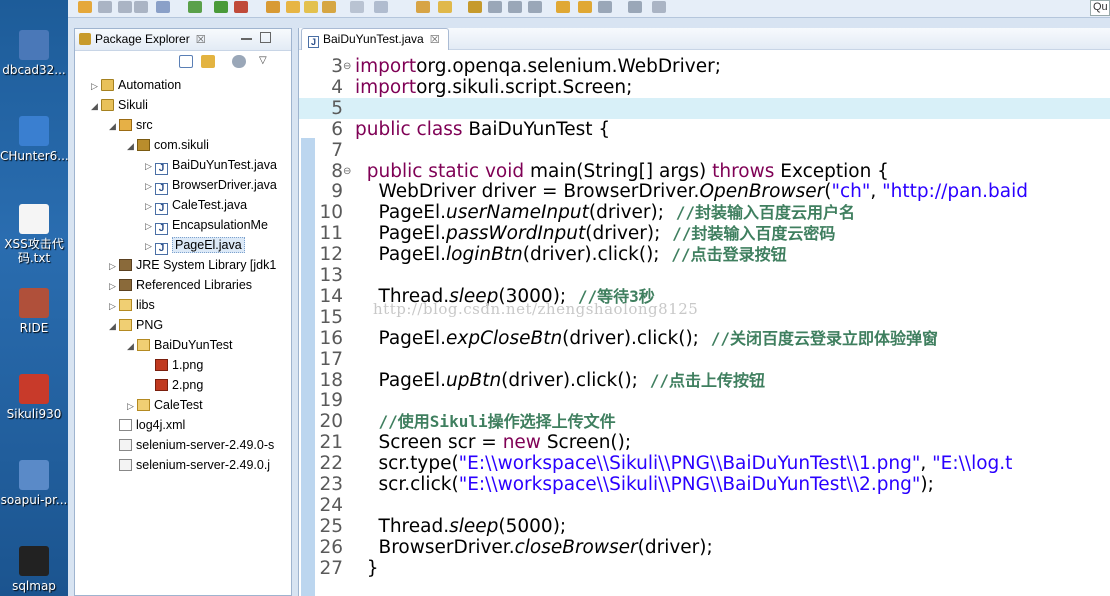 The height and width of the screenshot is (596, 1110). Describe the element at coordinates (704, 505) in the screenshot. I see `code-line: 24` at that location.